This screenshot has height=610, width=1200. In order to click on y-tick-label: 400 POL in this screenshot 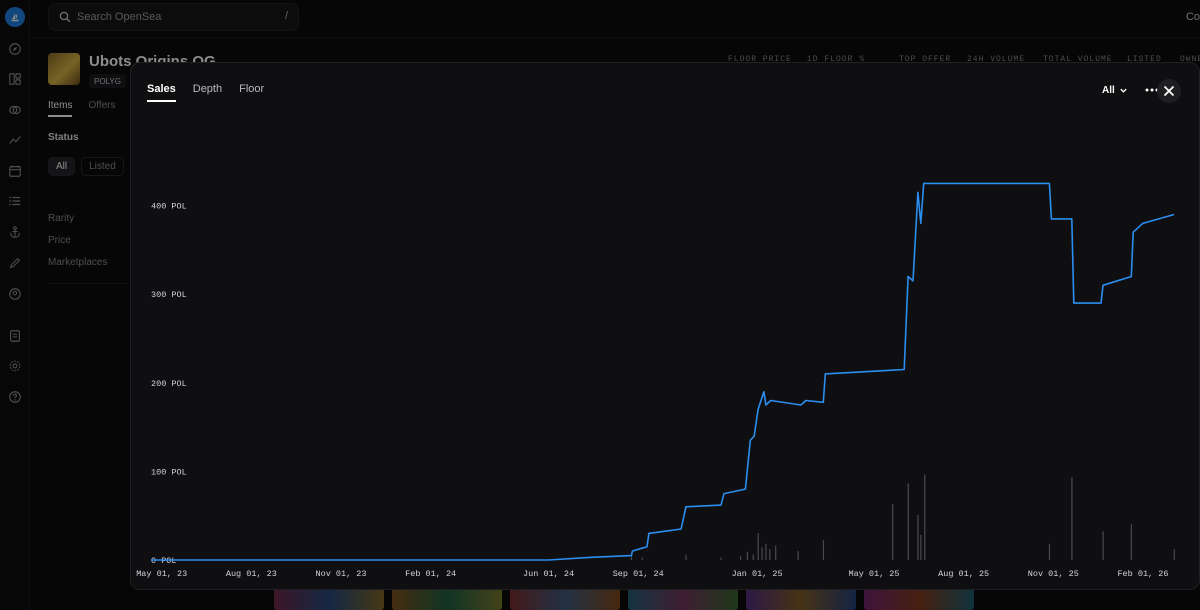, I will do `click(169, 207)`.